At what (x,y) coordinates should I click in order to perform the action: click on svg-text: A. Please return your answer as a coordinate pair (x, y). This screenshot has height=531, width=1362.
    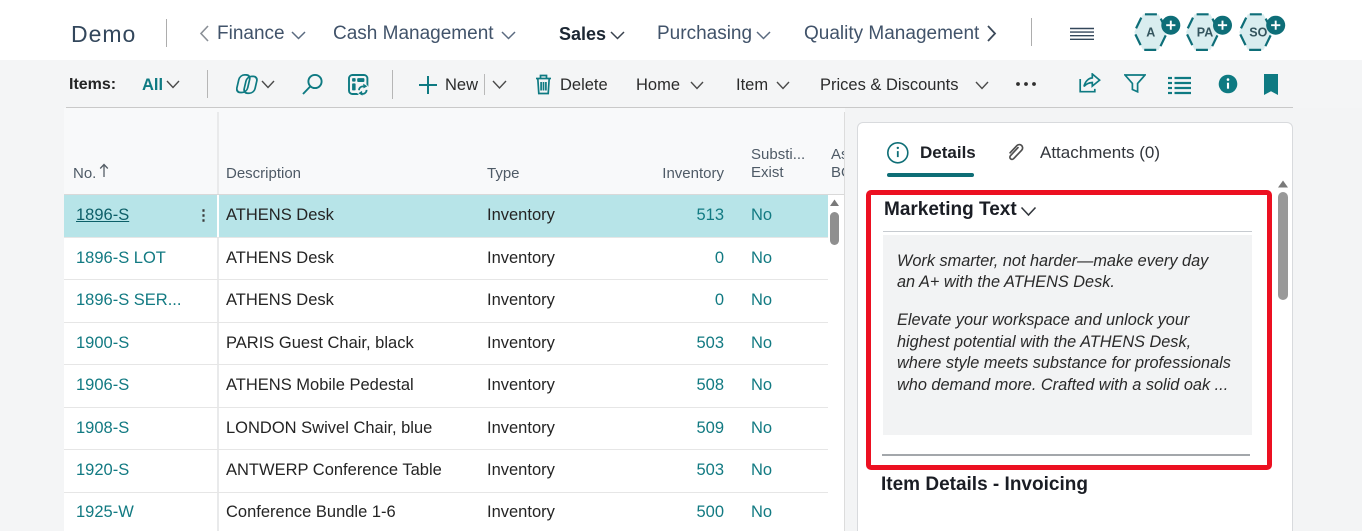
    Looking at the image, I should click on (1150, 33).